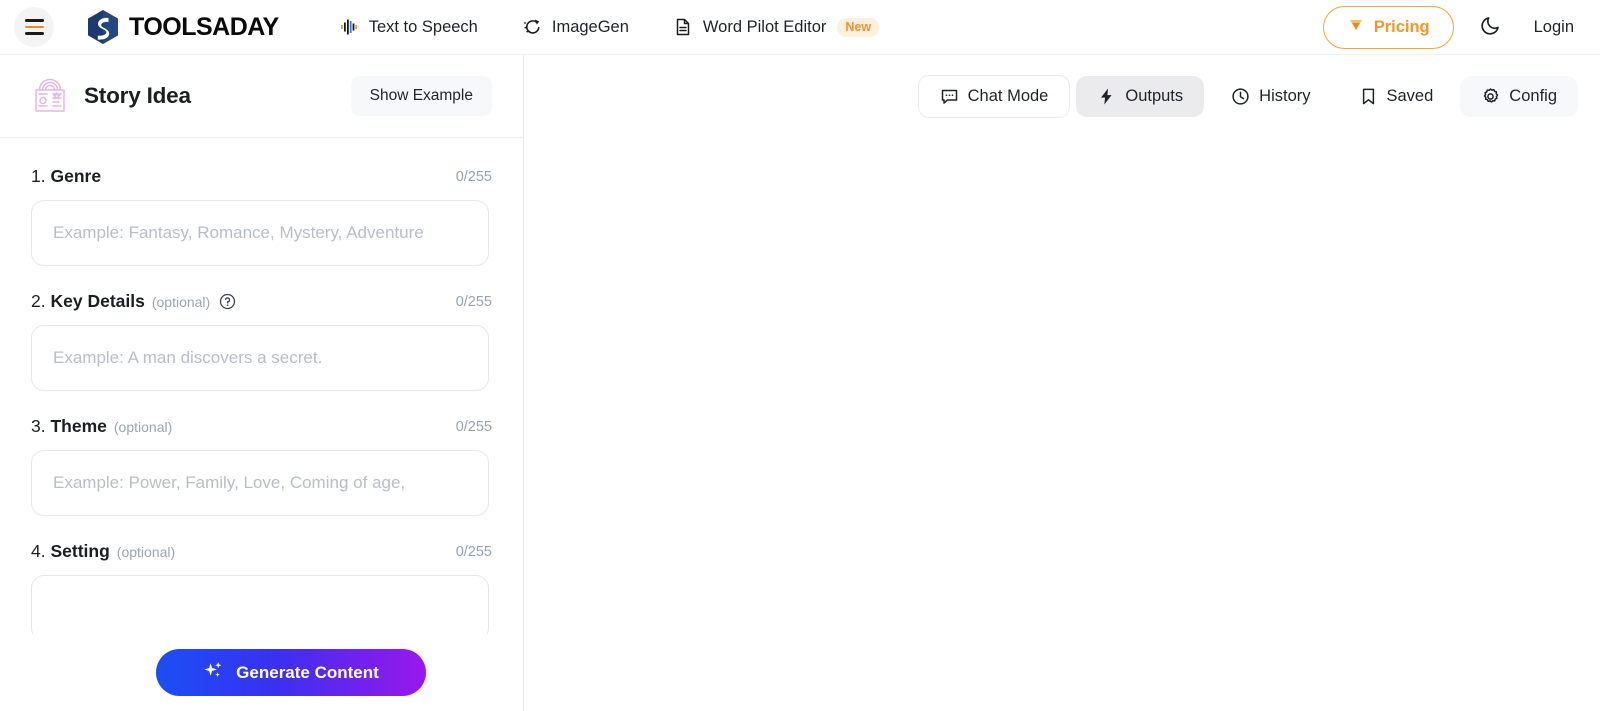 This screenshot has width=1600, height=711. I want to click on field-number: 4., so click(38, 551).